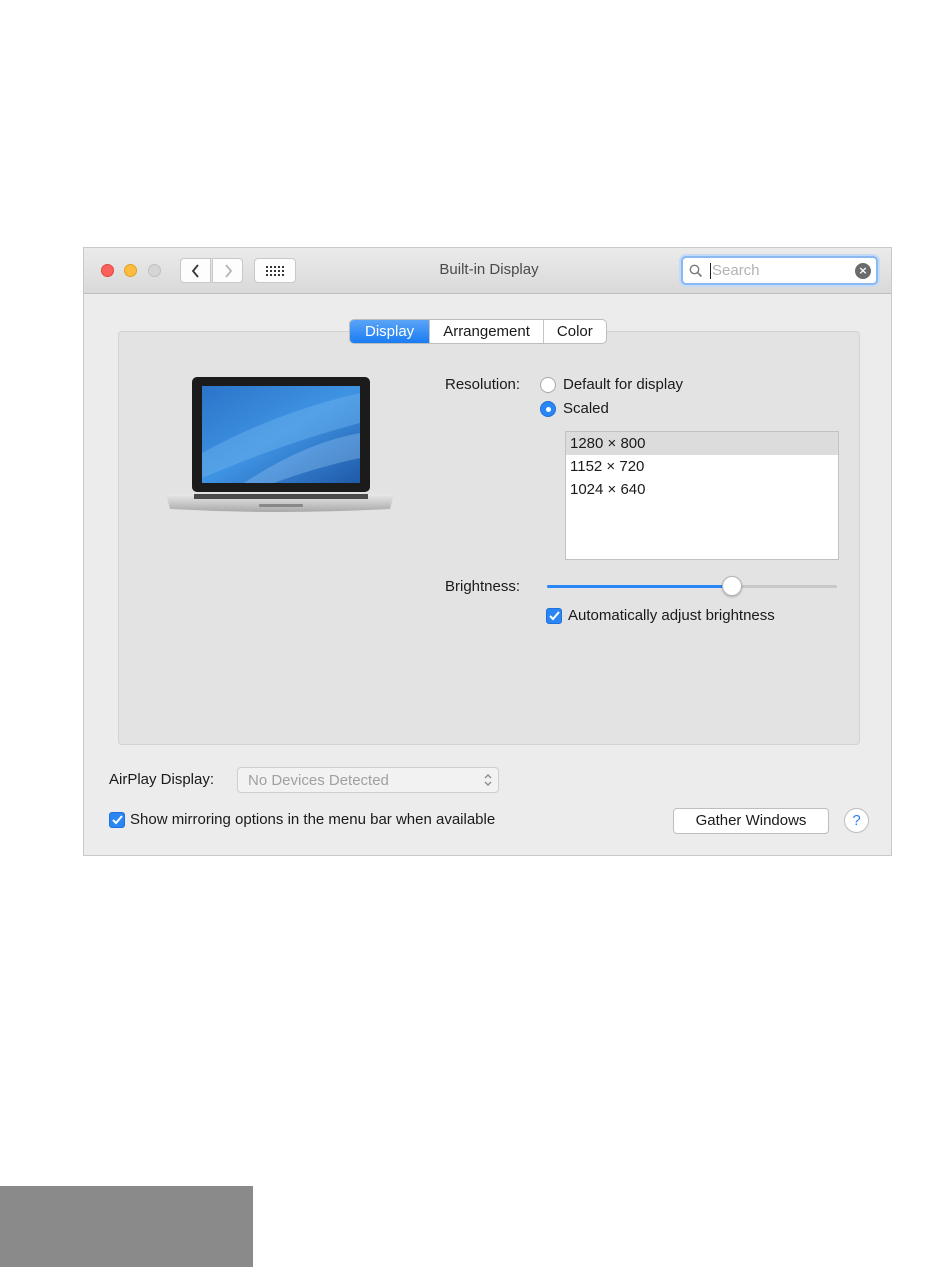  Describe the element at coordinates (574, 331) in the screenshot. I see `tab-color: Color` at that location.